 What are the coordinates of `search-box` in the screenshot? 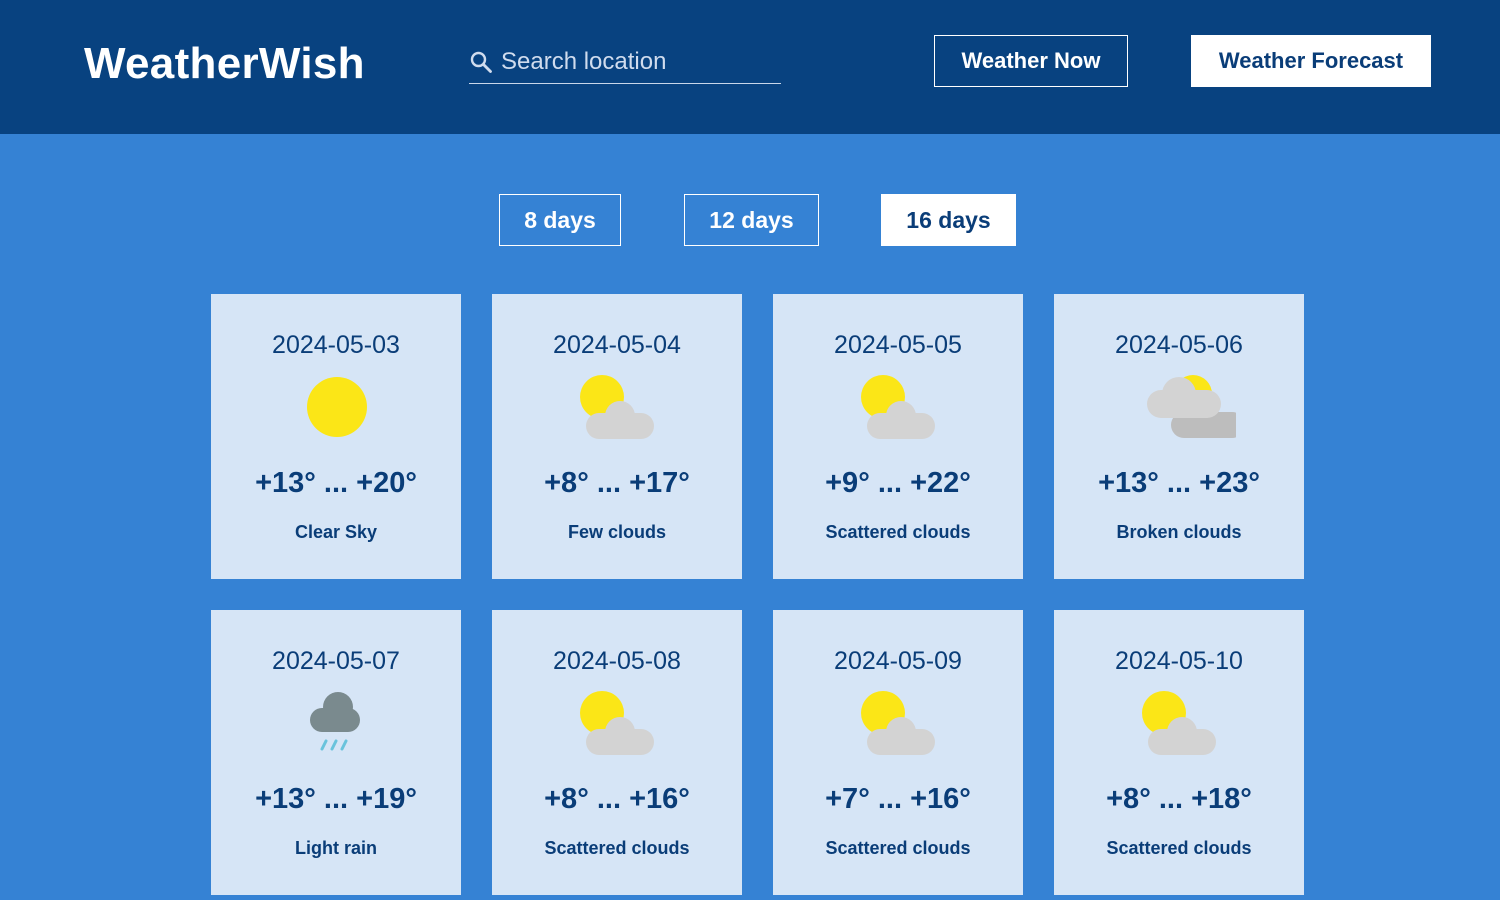 It's located at (625, 62).